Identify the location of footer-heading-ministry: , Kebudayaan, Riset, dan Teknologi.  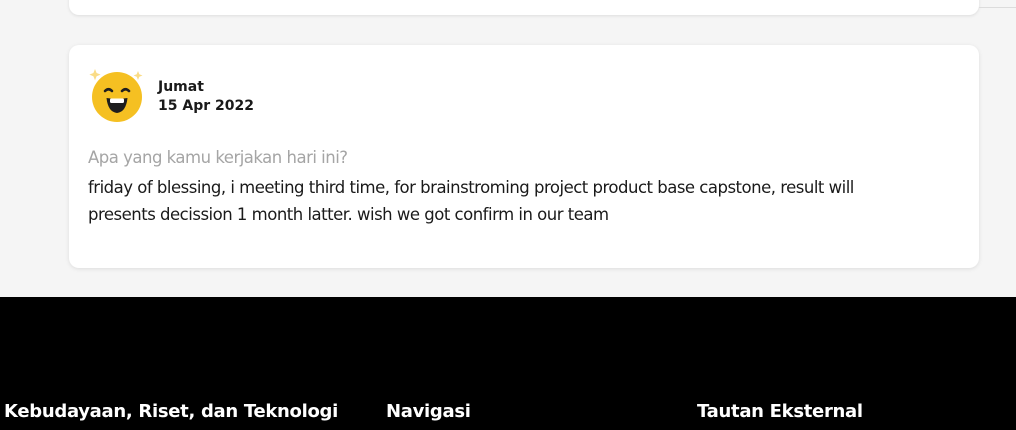
(169, 411).